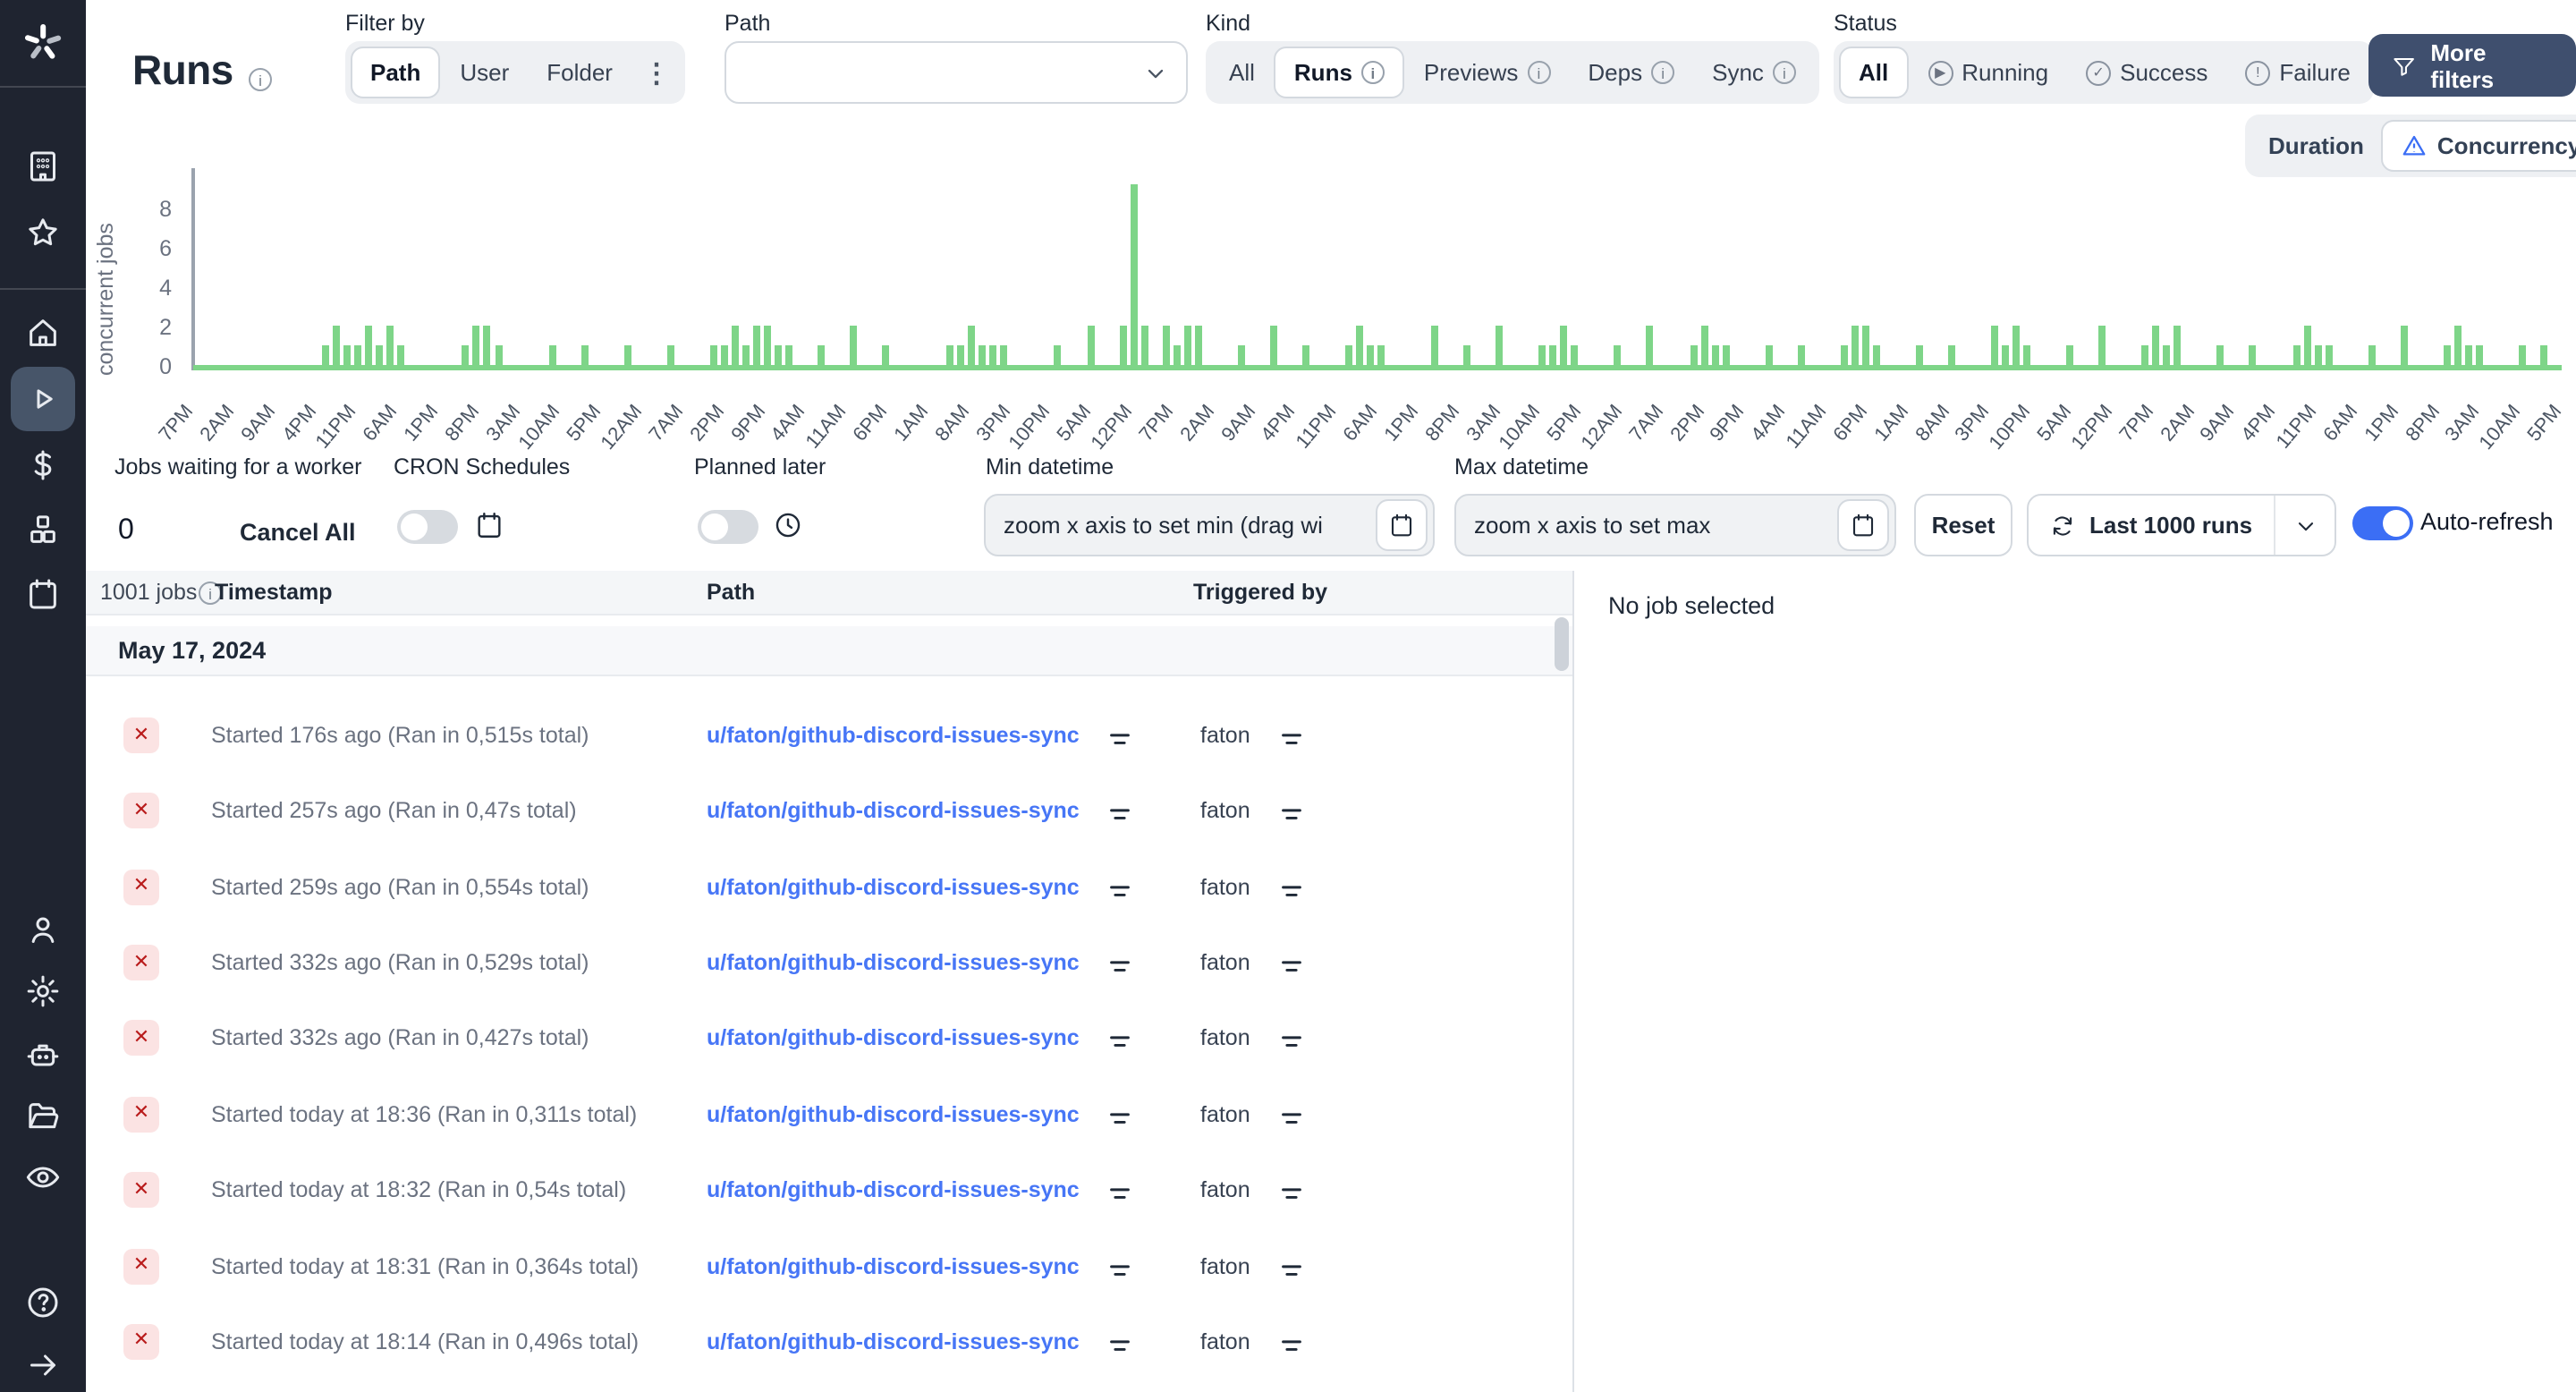  What do you see at coordinates (656, 72) in the screenshot?
I see `kebab-menu-icon: ⋮` at bounding box center [656, 72].